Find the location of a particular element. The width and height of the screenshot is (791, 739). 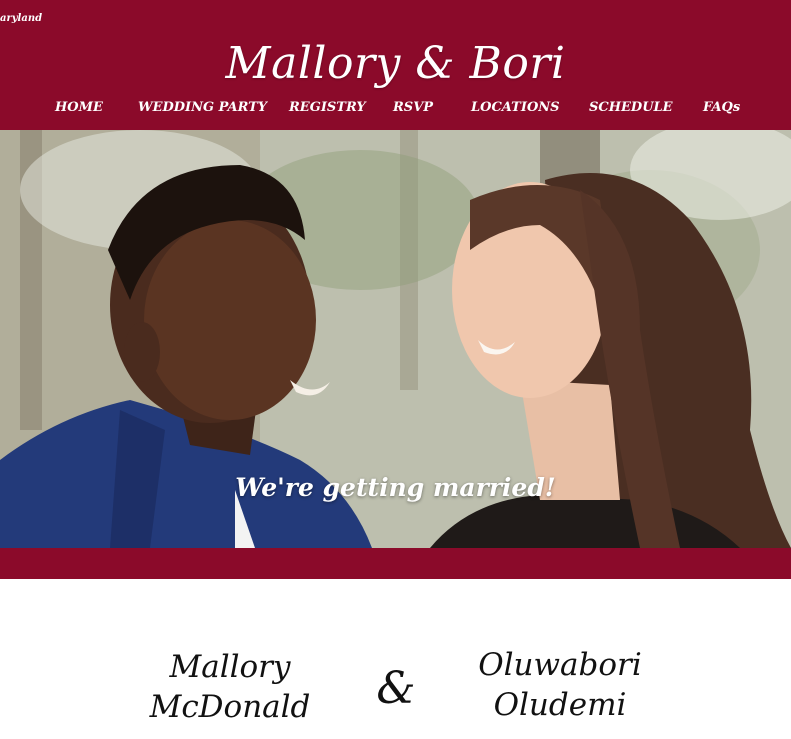

hero-caption: We're getting married! is located at coordinates (395, 487).